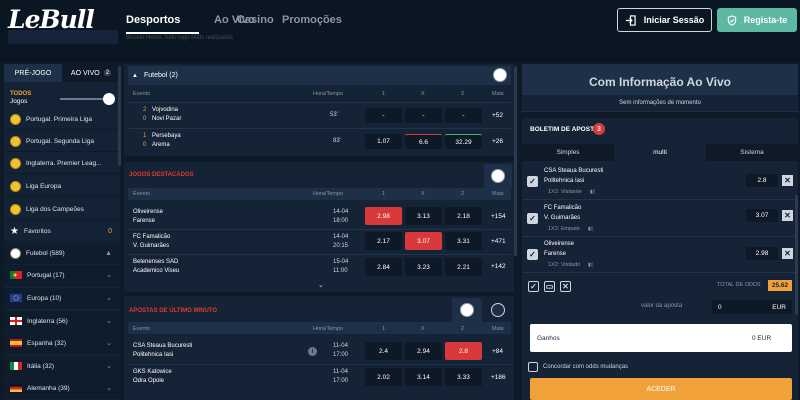 The width and height of the screenshot is (800, 400). What do you see at coordinates (312, 351) in the screenshot?
I see `info-icon: i` at bounding box center [312, 351].